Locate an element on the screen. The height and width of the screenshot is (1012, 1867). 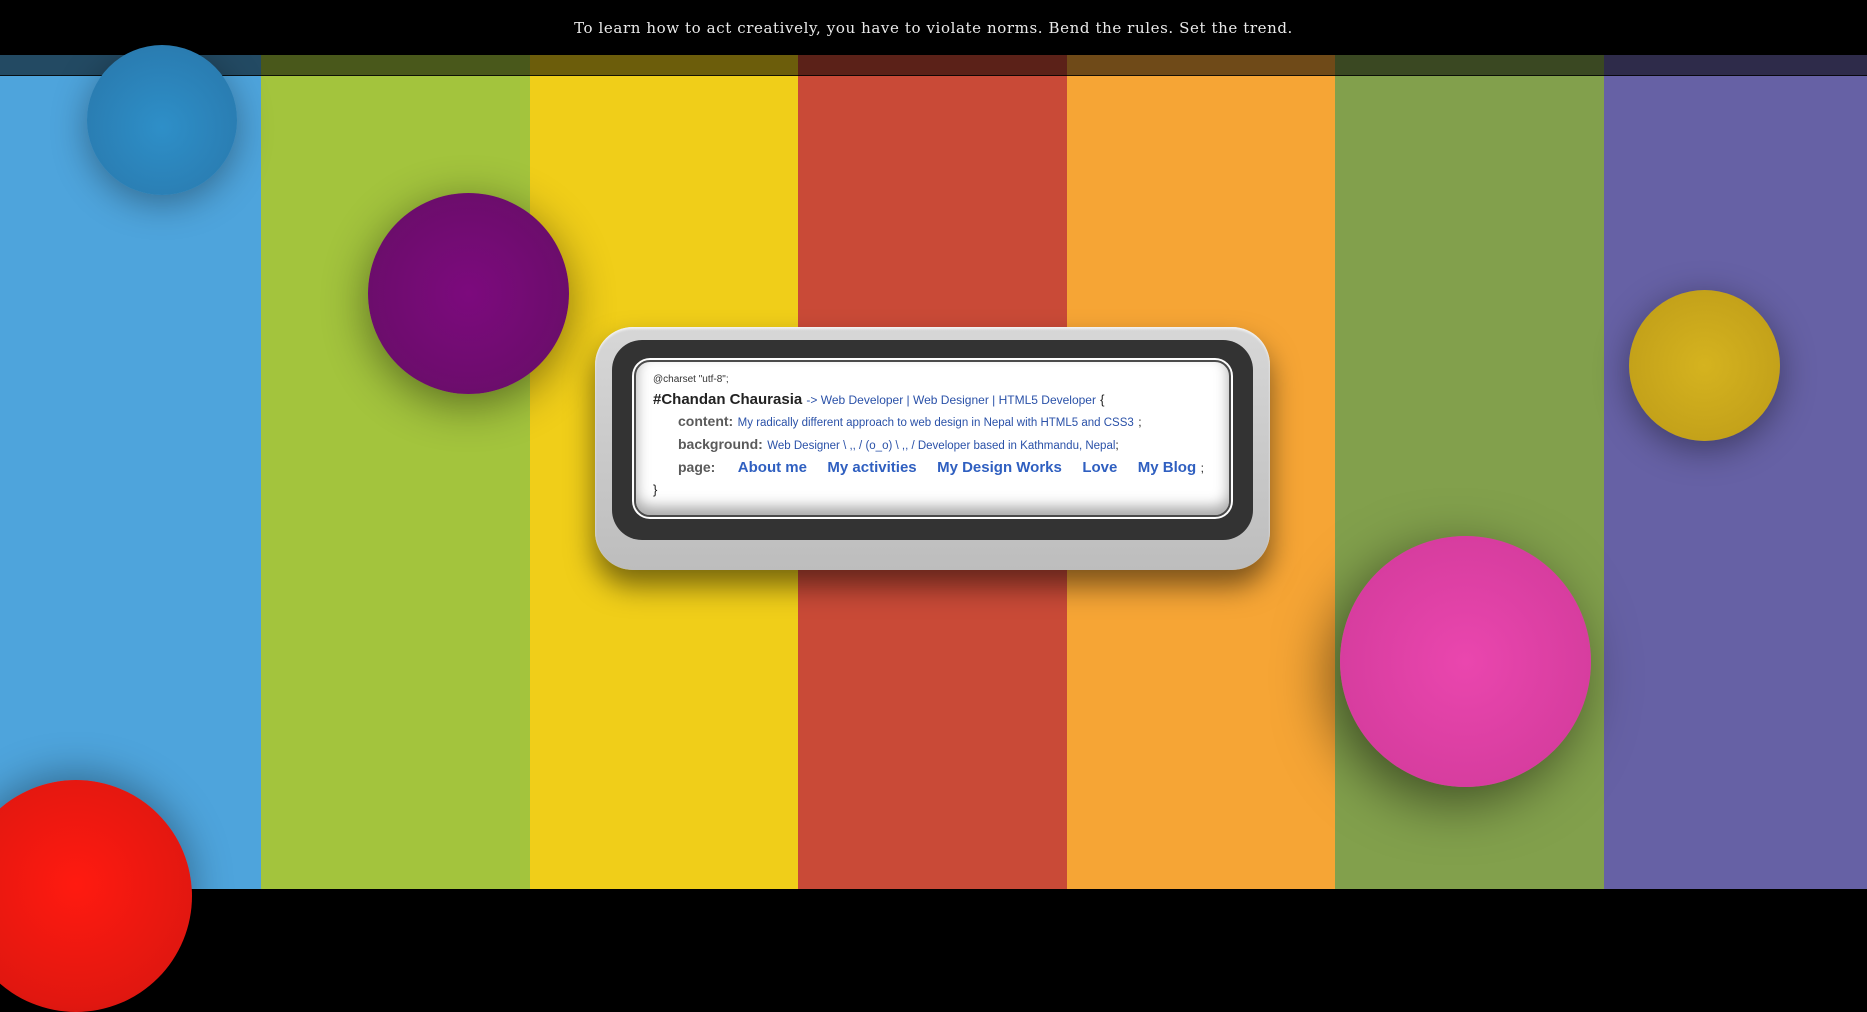
page-semicolon: ; is located at coordinates (1202, 468).